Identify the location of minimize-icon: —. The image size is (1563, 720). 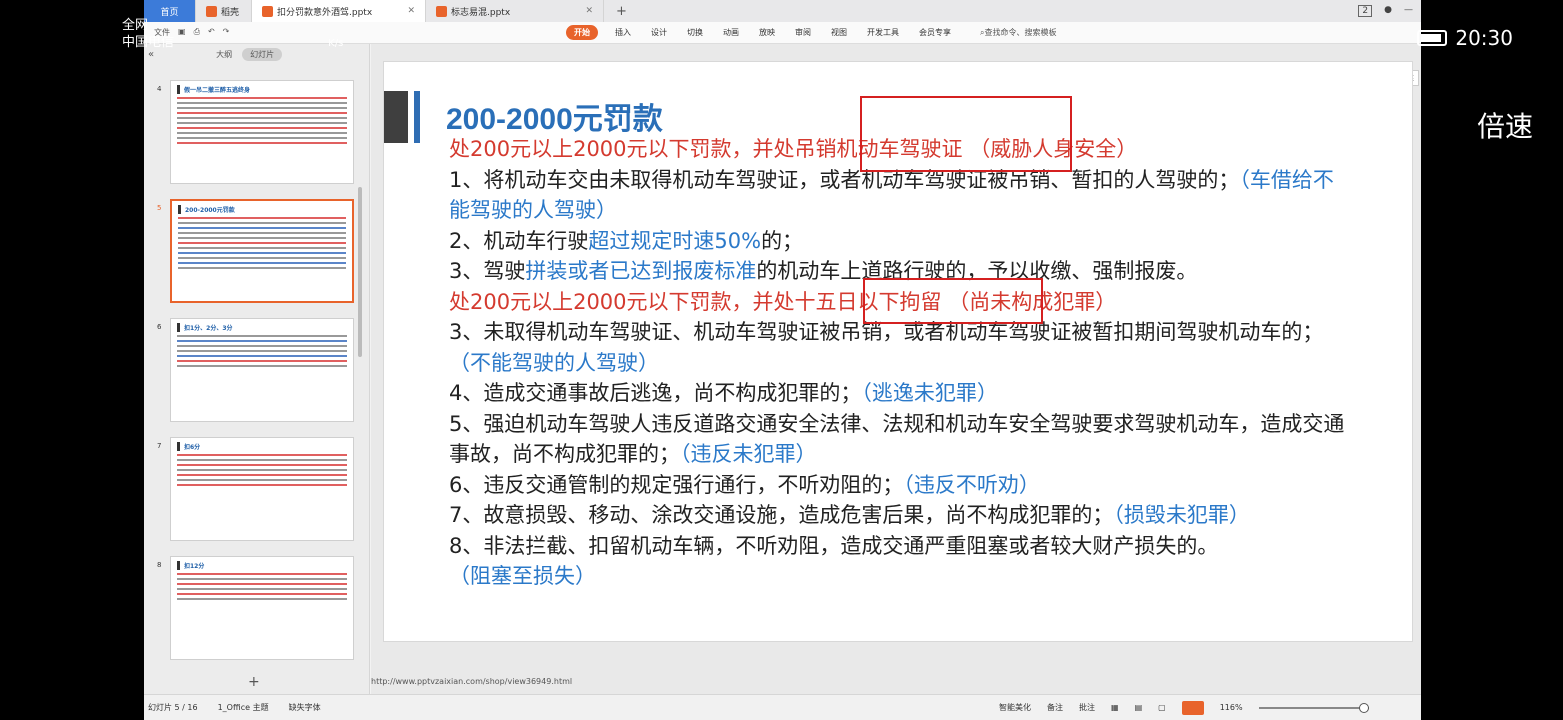
(1408, 11).